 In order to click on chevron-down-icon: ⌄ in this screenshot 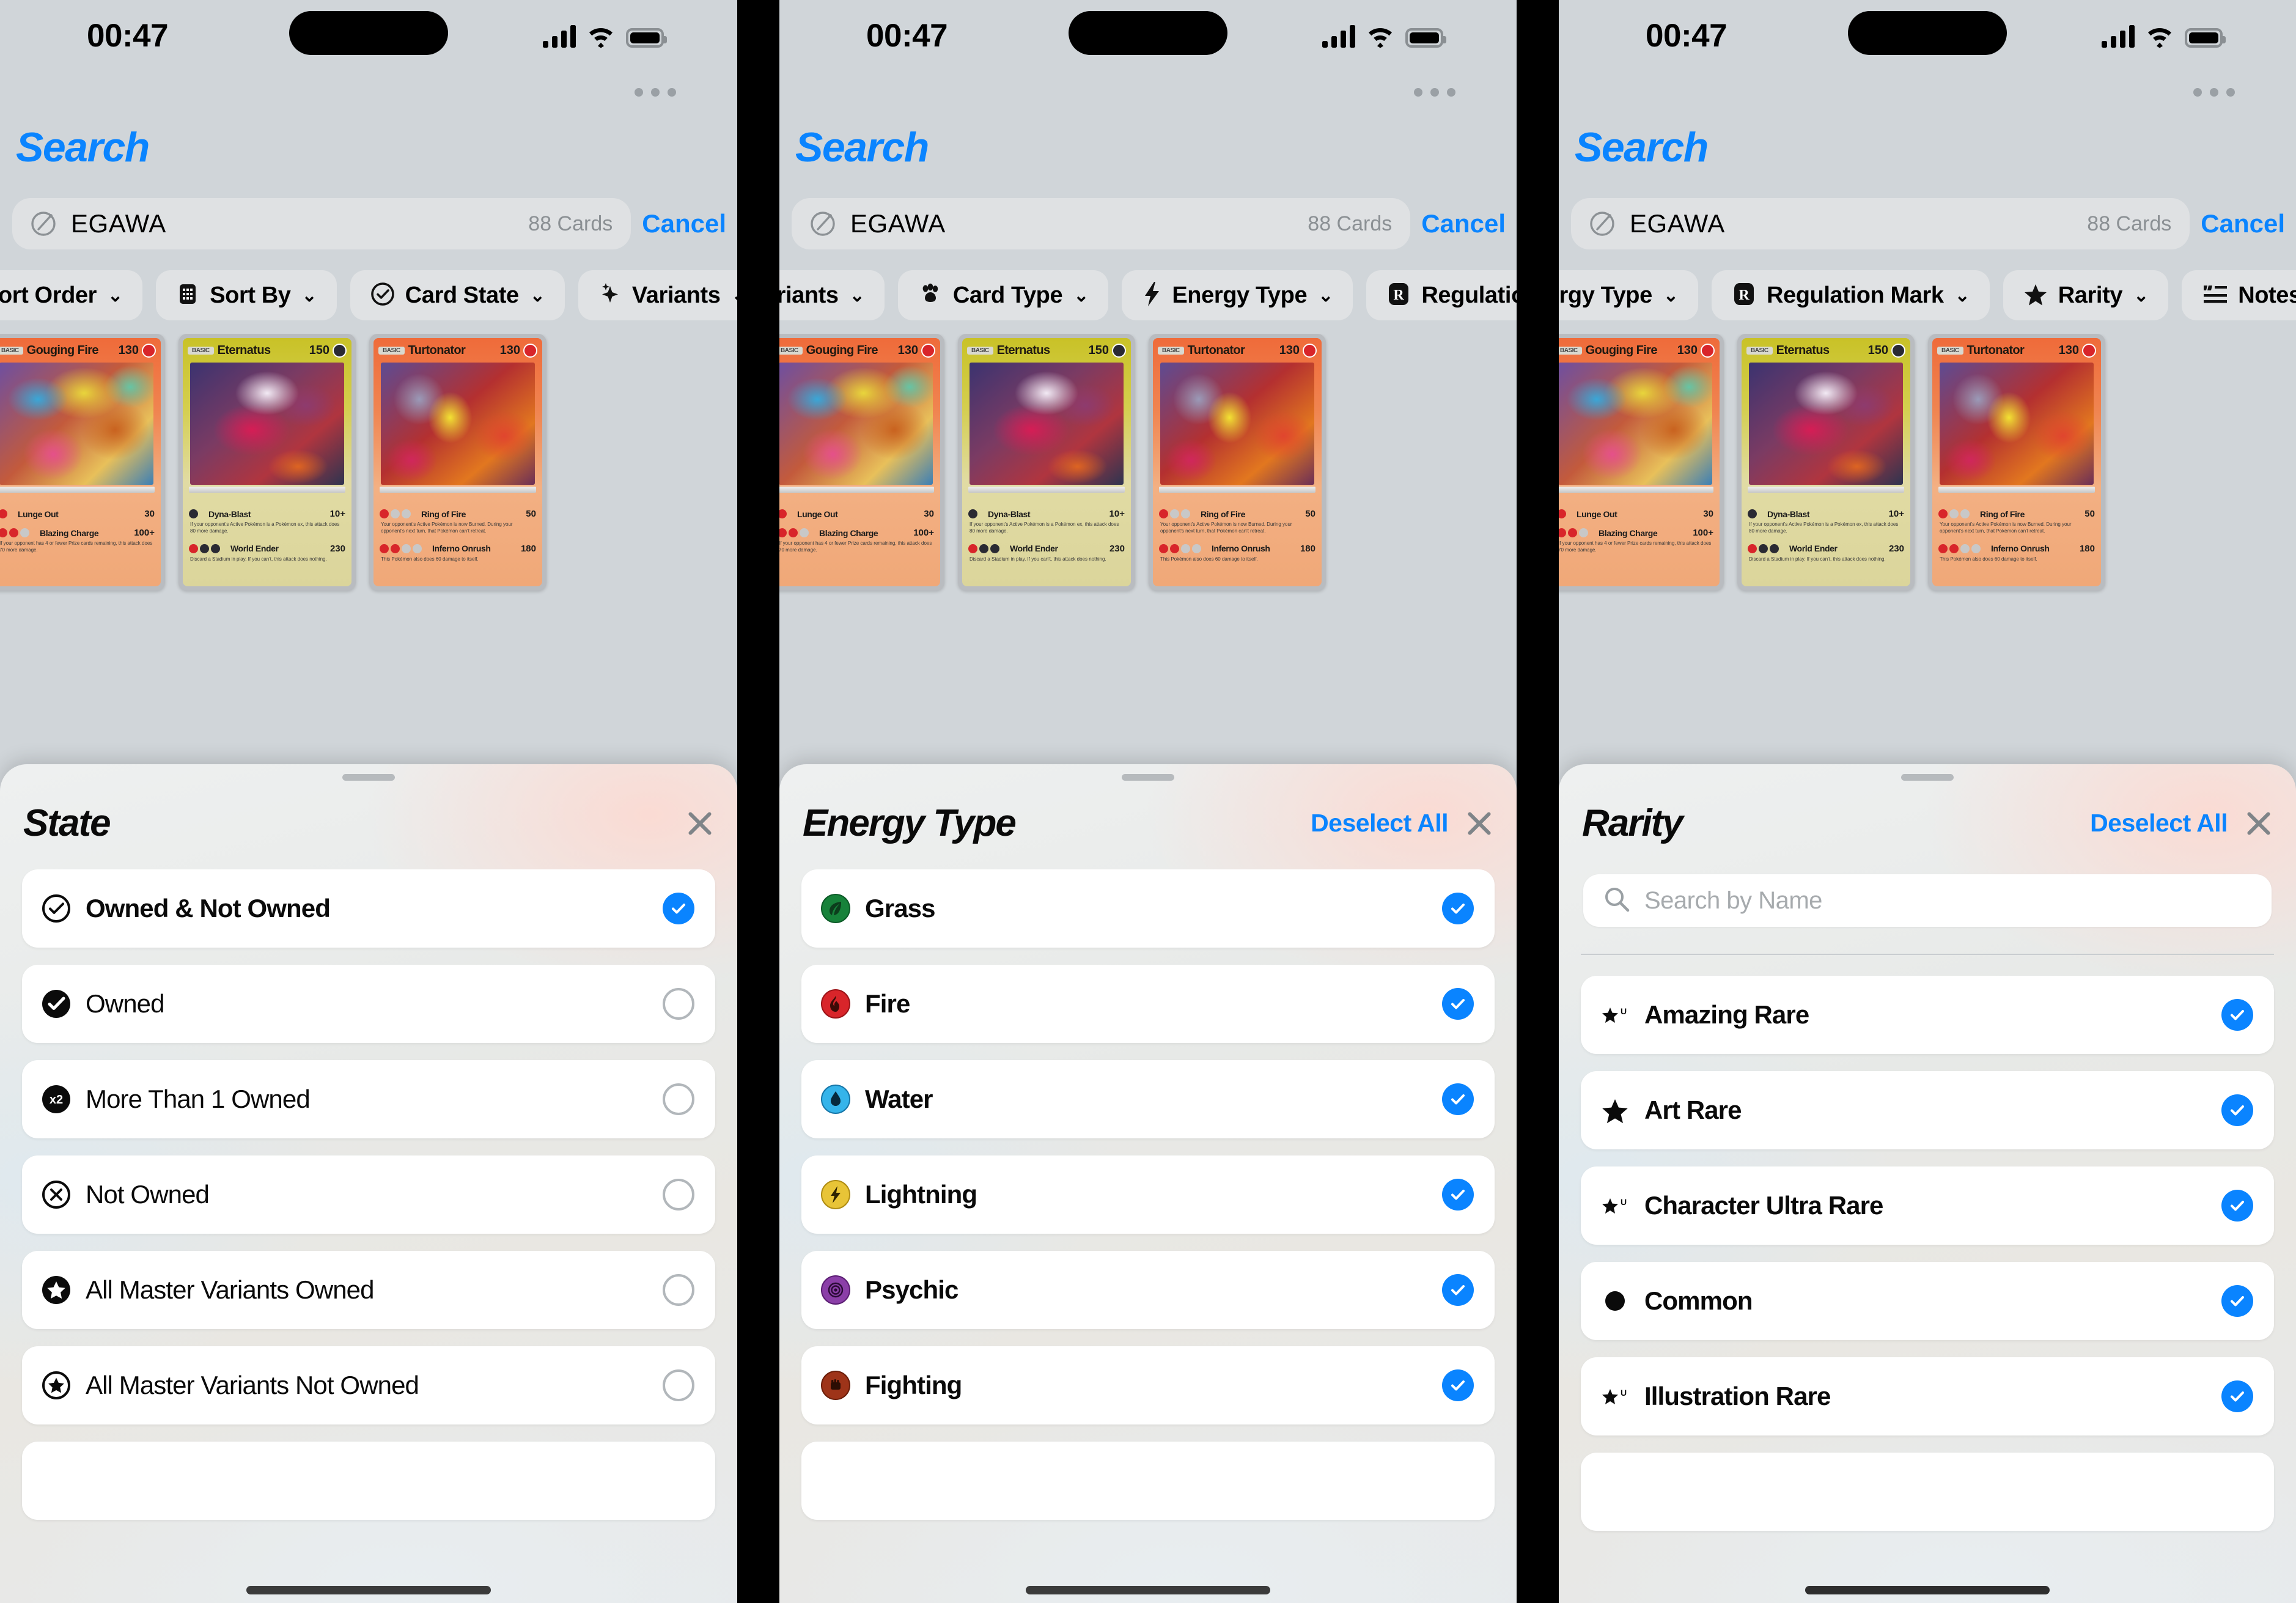, I will do `click(1671, 295)`.